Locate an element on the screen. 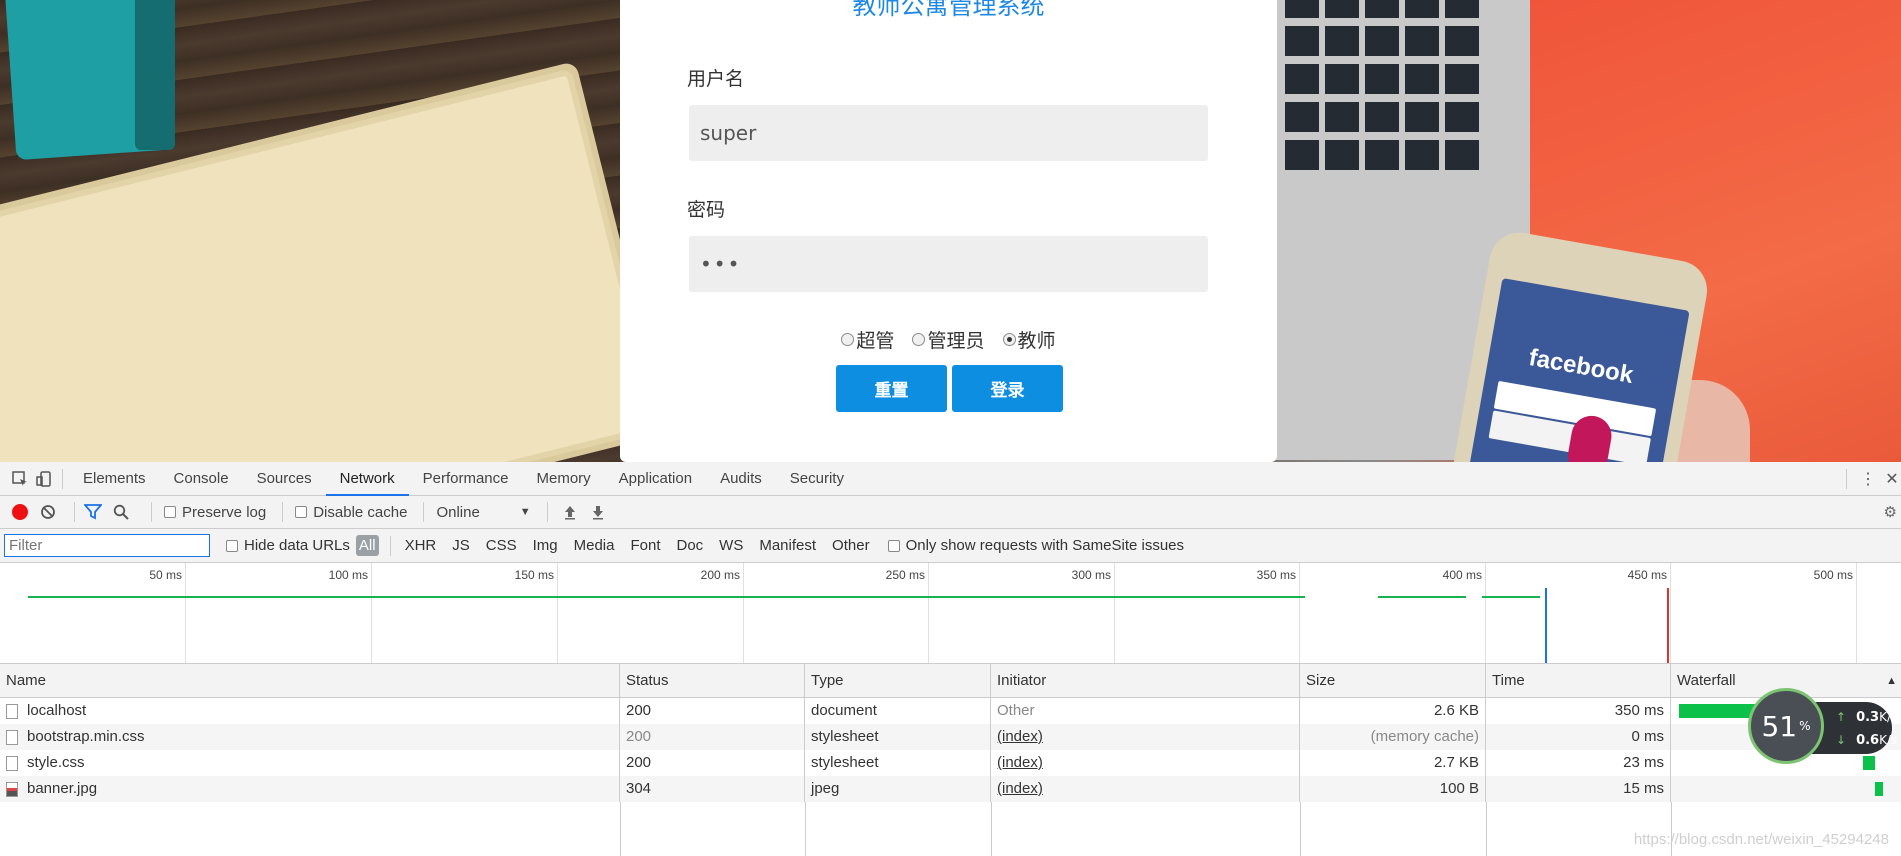 This screenshot has height=856, width=1901. overview-bar-style is located at coordinates (1422, 597).